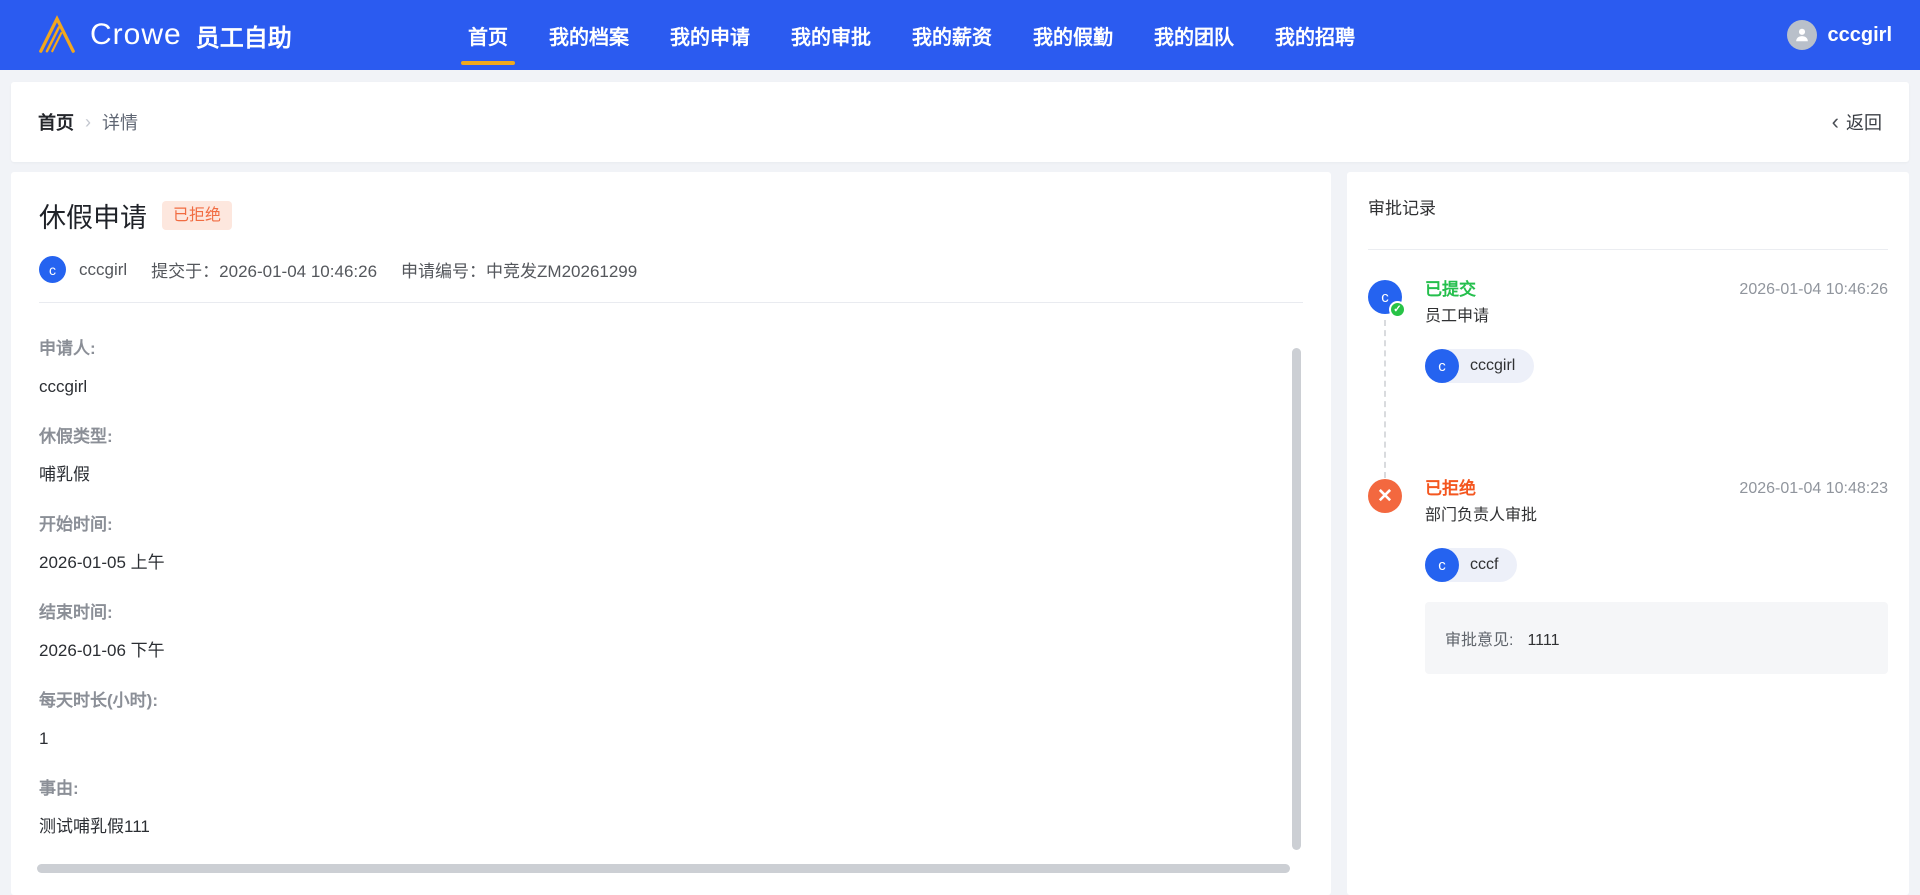 The width and height of the screenshot is (1920, 895). Describe the element at coordinates (671, 215) in the screenshot. I see `title-row: 休假申请 已拒绝` at that location.